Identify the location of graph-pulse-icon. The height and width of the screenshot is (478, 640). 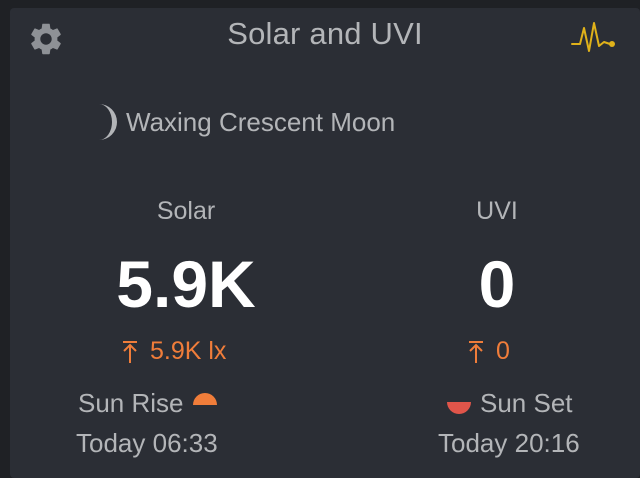
(594, 38).